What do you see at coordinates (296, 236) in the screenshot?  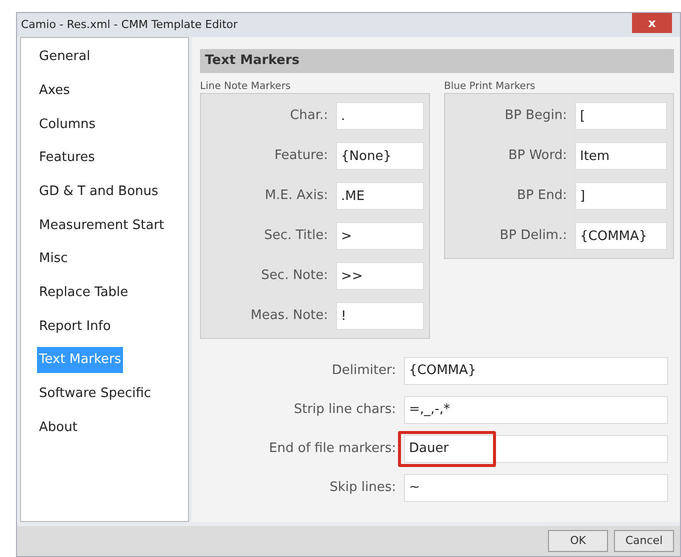 I see `field-label: Sec. Title:` at bounding box center [296, 236].